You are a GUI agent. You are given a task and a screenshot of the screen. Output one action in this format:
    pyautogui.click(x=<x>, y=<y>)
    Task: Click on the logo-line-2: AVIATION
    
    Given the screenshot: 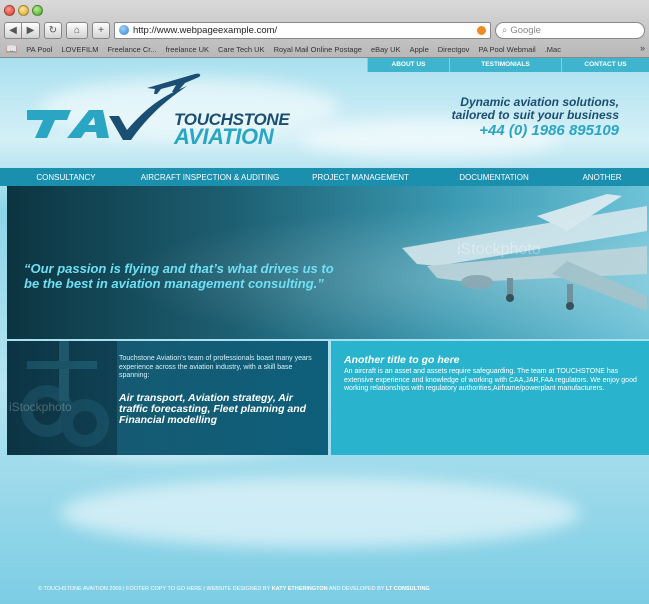 What is the action you would take?
    pyautogui.click(x=224, y=137)
    